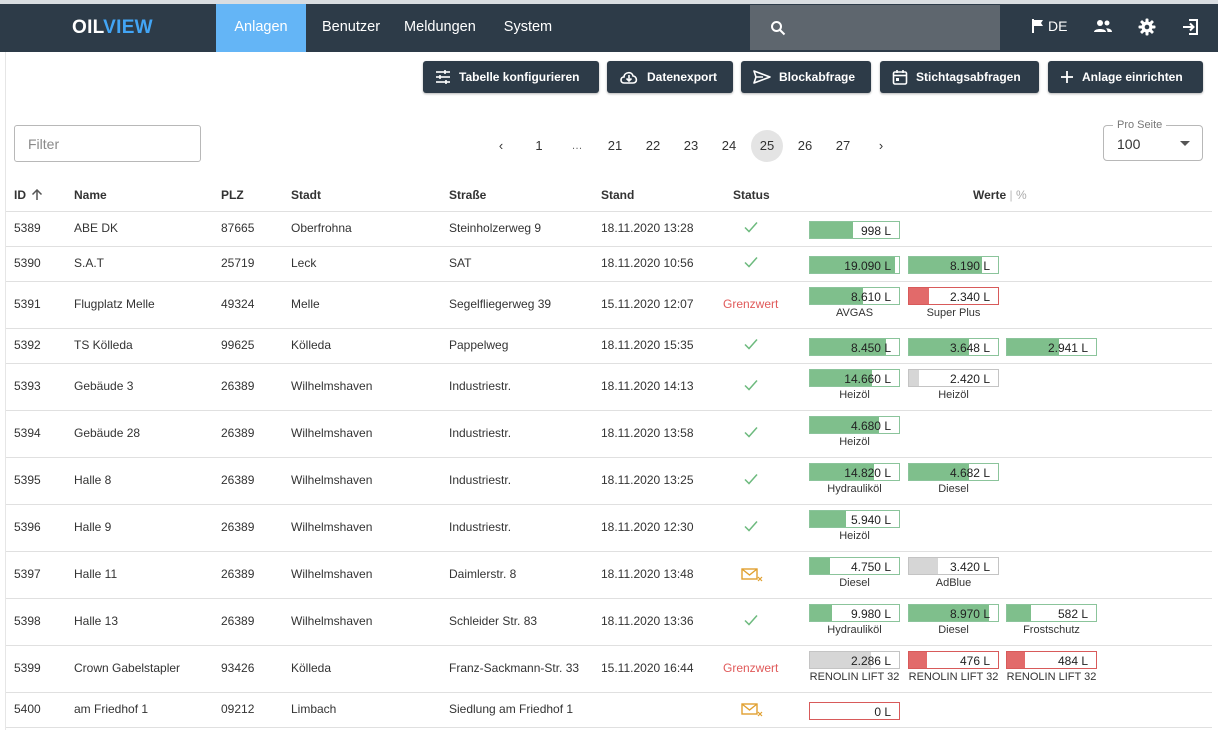 This screenshot has width=1218, height=730. What do you see at coordinates (467, 195) in the screenshot?
I see `col-header-street: Straße` at bounding box center [467, 195].